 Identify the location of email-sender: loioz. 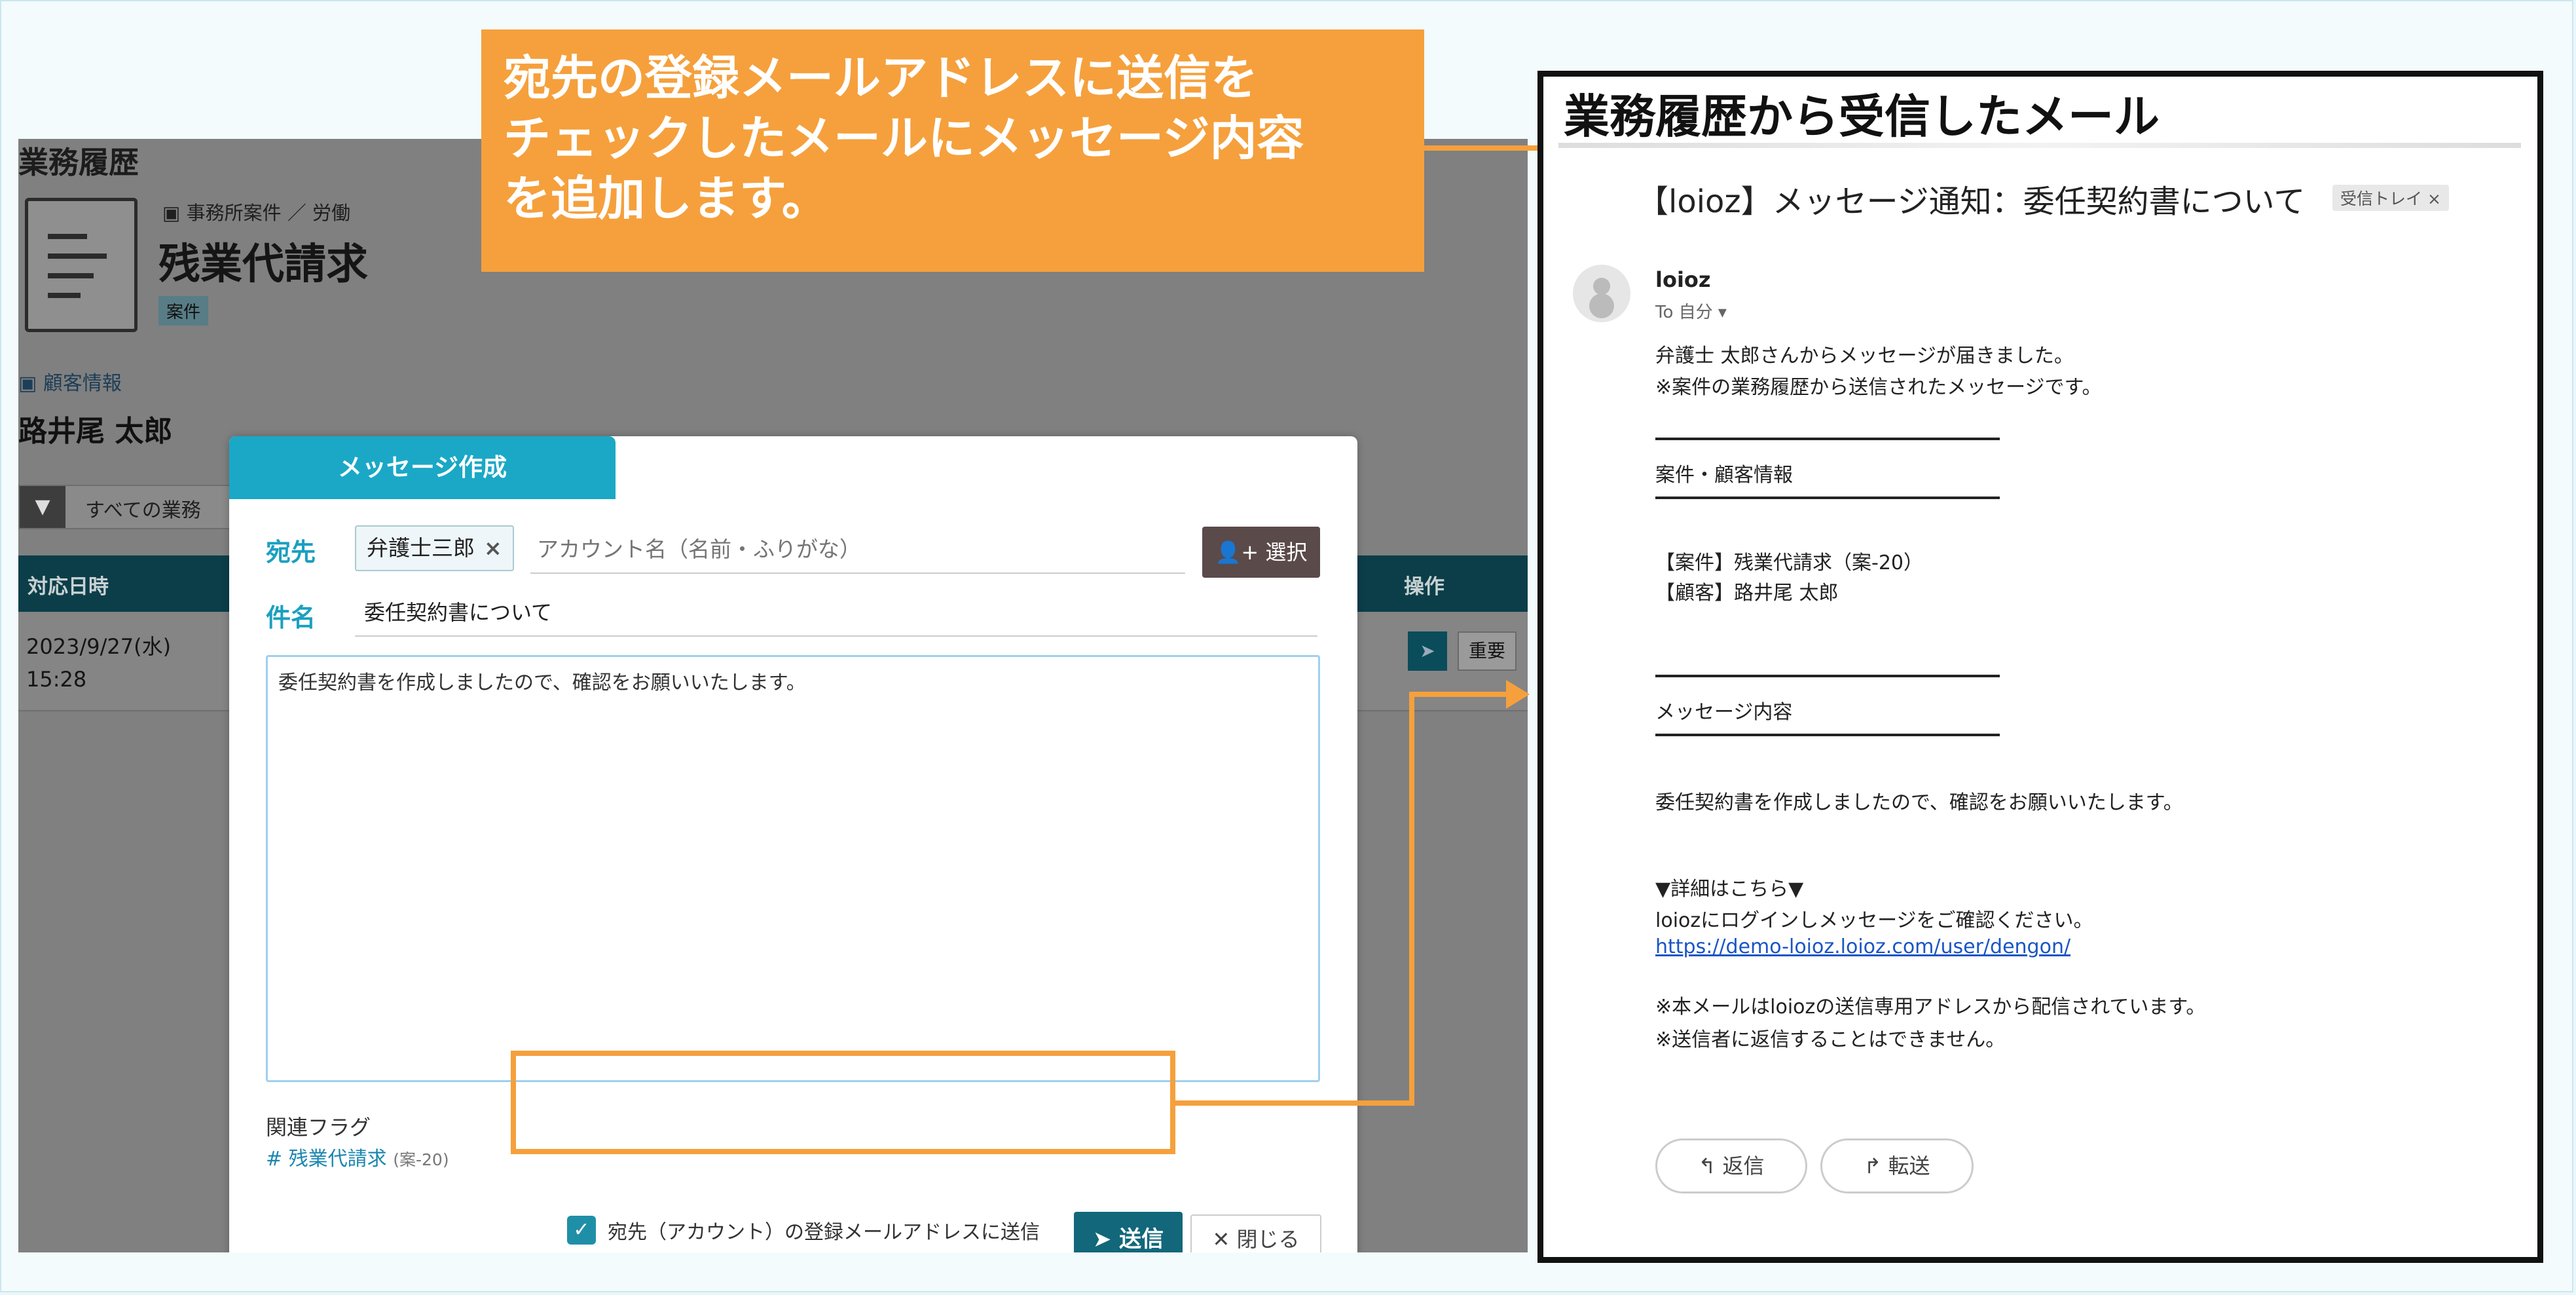
(1683, 279).